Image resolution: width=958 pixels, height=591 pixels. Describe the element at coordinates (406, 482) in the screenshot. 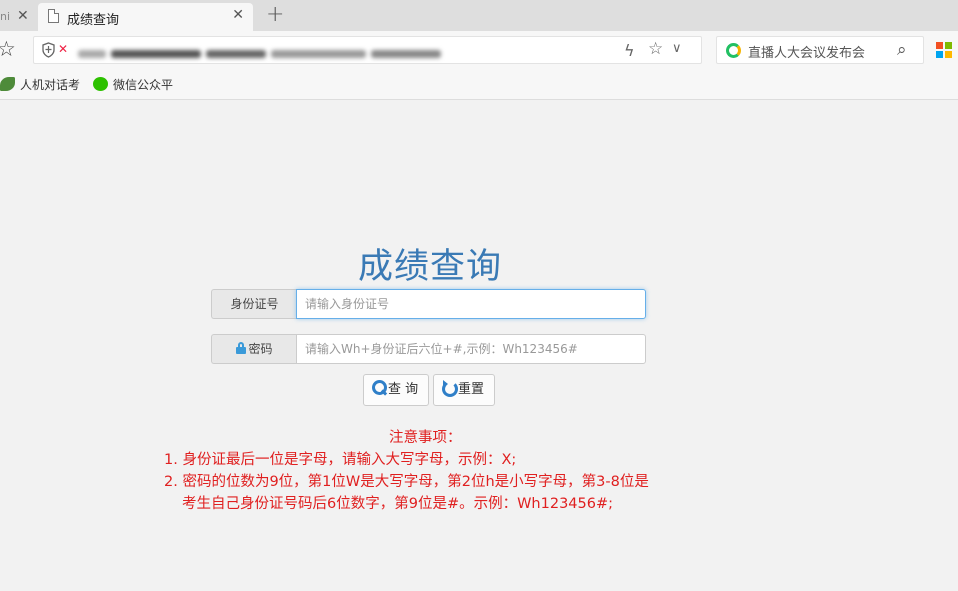

I see `note-item: 2. 密码的位数为9位，第1位W是大写字母，第2位h是小写字母，第3-8位是` at that location.